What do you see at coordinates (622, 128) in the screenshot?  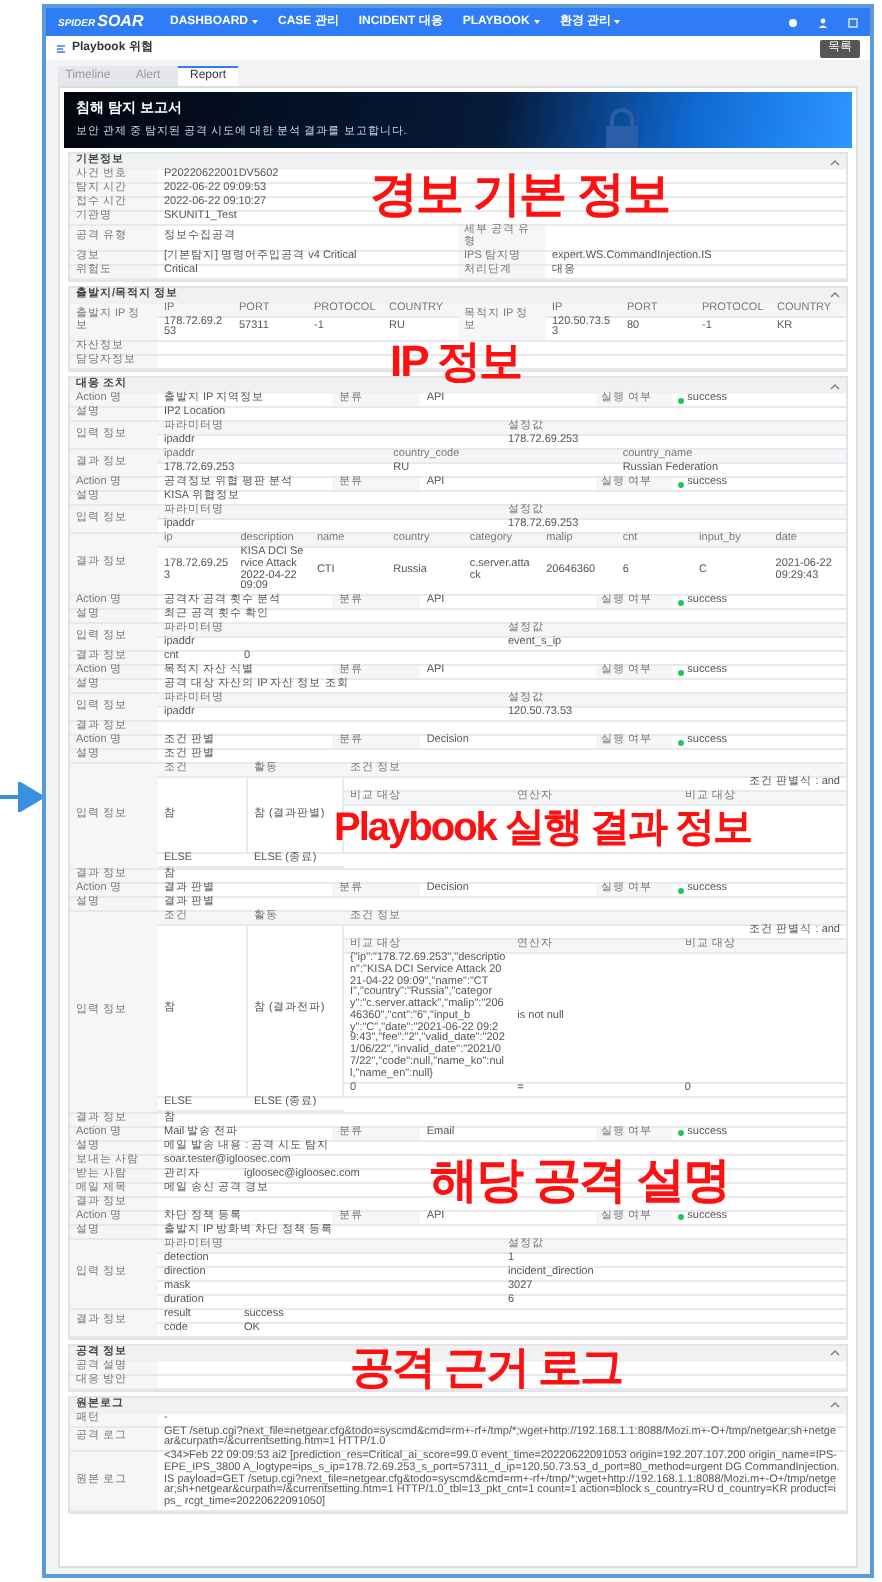 I see `lock-icon` at bounding box center [622, 128].